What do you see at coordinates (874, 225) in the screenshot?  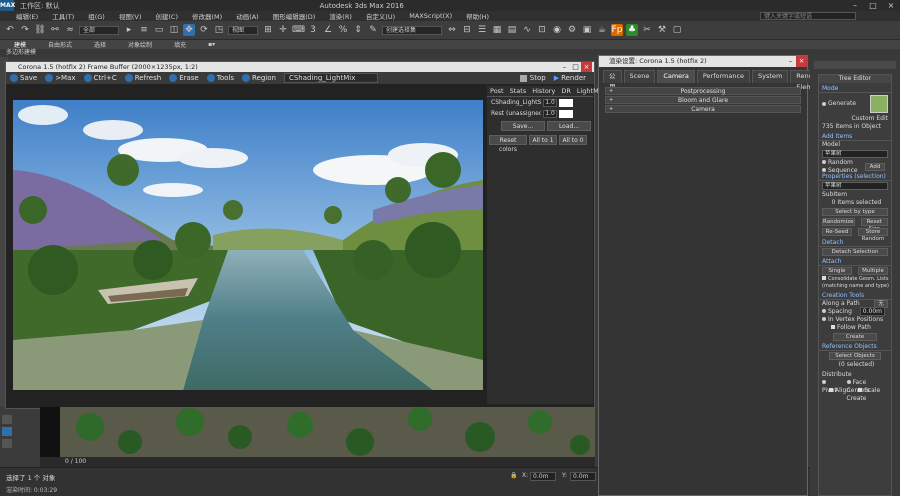 I see `reset-size-button: Reset Size` at bounding box center [874, 225].